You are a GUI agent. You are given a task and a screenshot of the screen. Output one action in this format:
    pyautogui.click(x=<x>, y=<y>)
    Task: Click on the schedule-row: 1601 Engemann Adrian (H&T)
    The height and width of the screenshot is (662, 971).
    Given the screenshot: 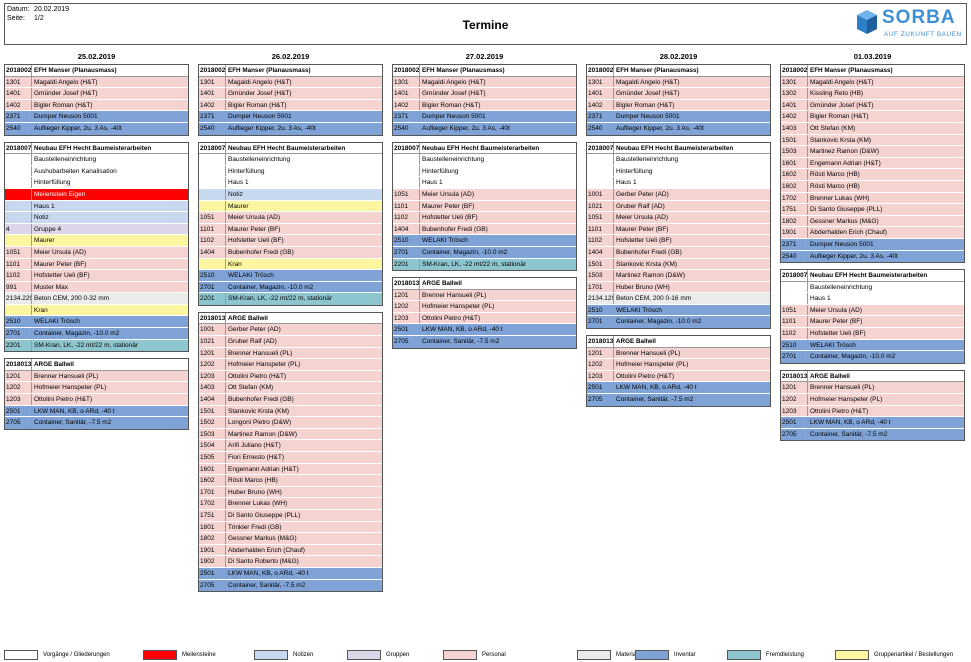 What is the action you would take?
    pyautogui.click(x=290, y=469)
    